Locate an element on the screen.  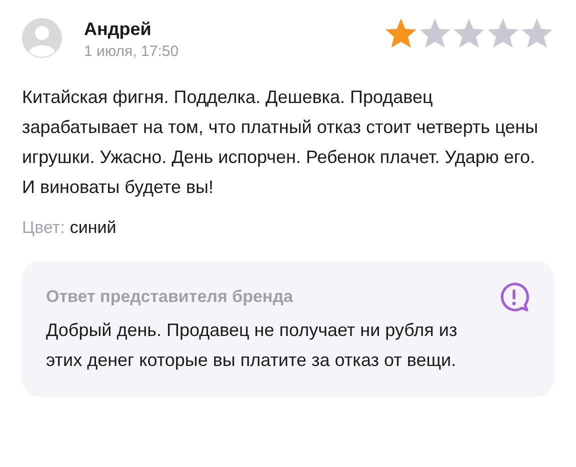
reply-title: Ответ представителя бренда is located at coordinates (169, 297).